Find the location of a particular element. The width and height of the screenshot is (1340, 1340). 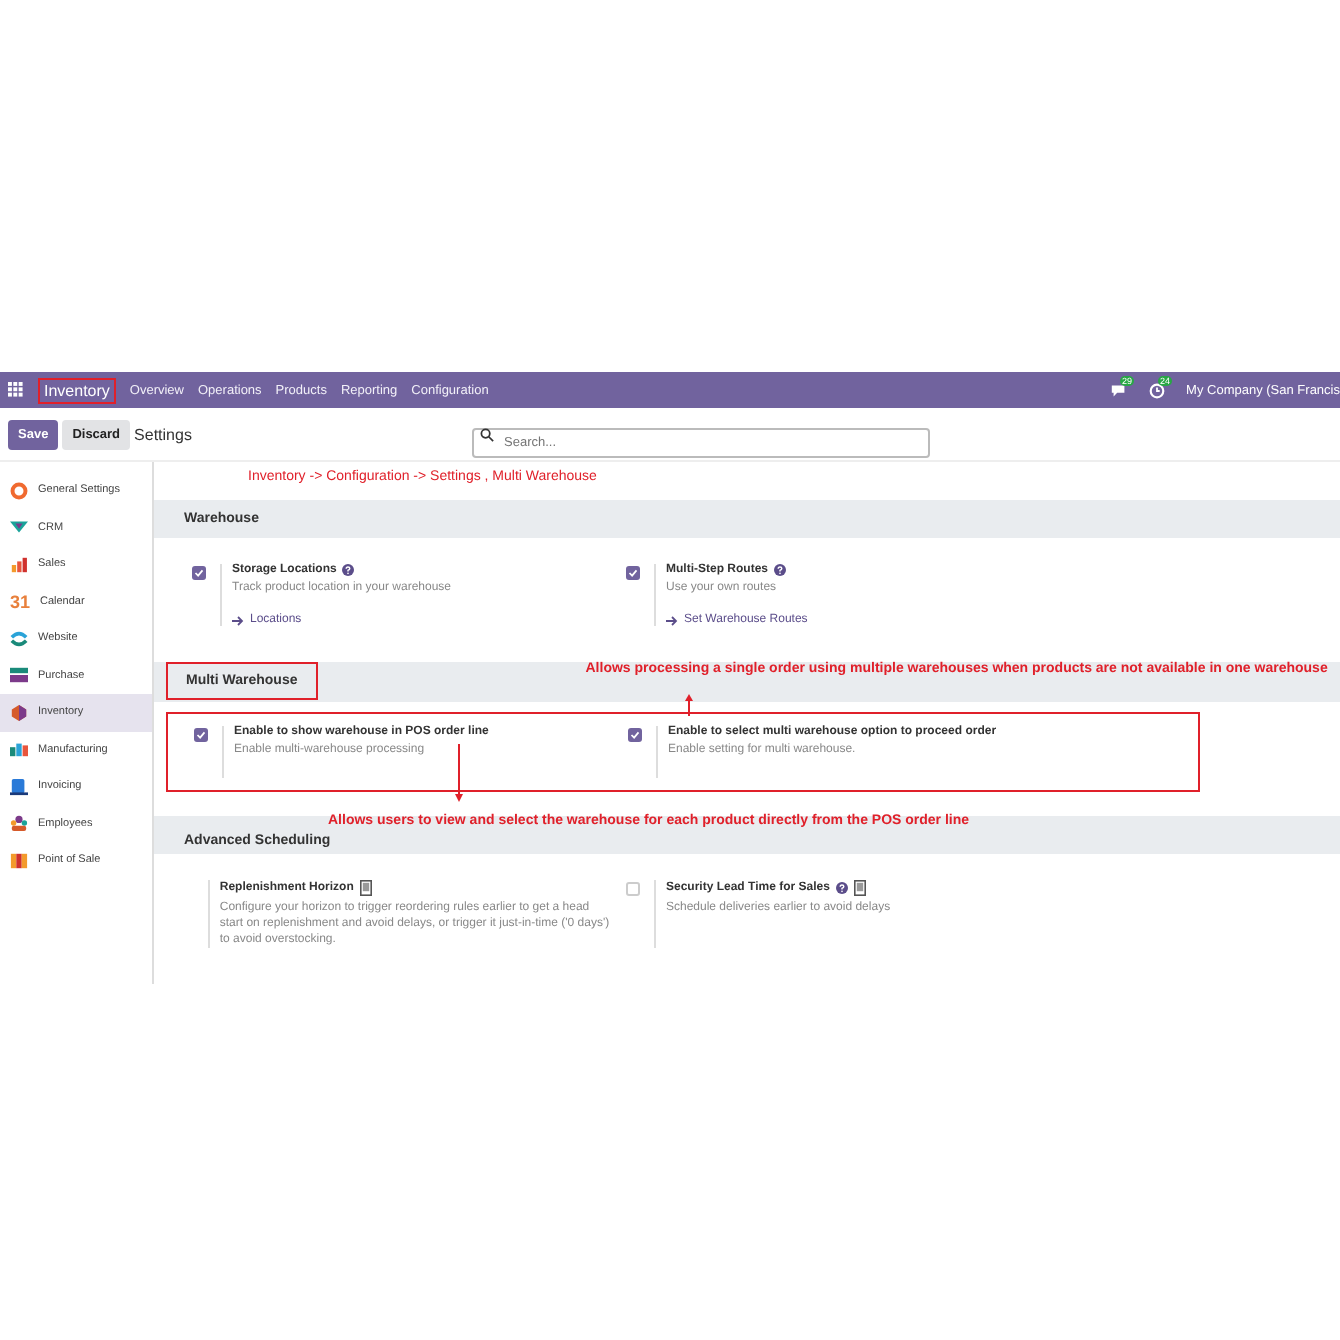

page-title: Settings is located at coordinates (163, 434).